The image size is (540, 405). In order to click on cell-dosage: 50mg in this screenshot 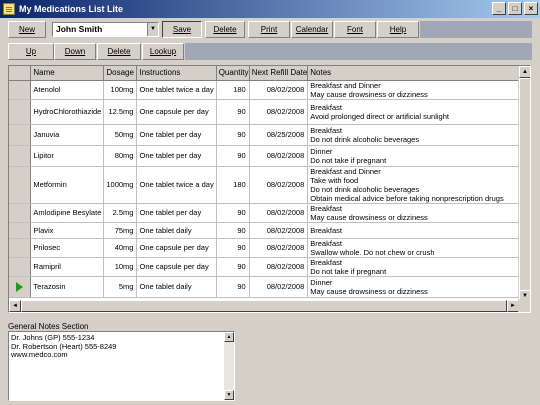, I will do `click(120, 135)`.